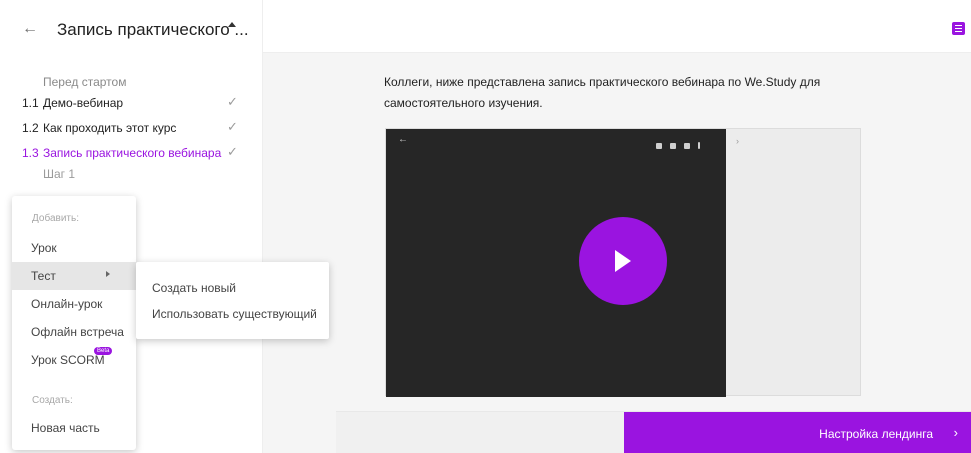  I want to click on menu-item-offline-meeting: Офлайн встреча, so click(74, 332).